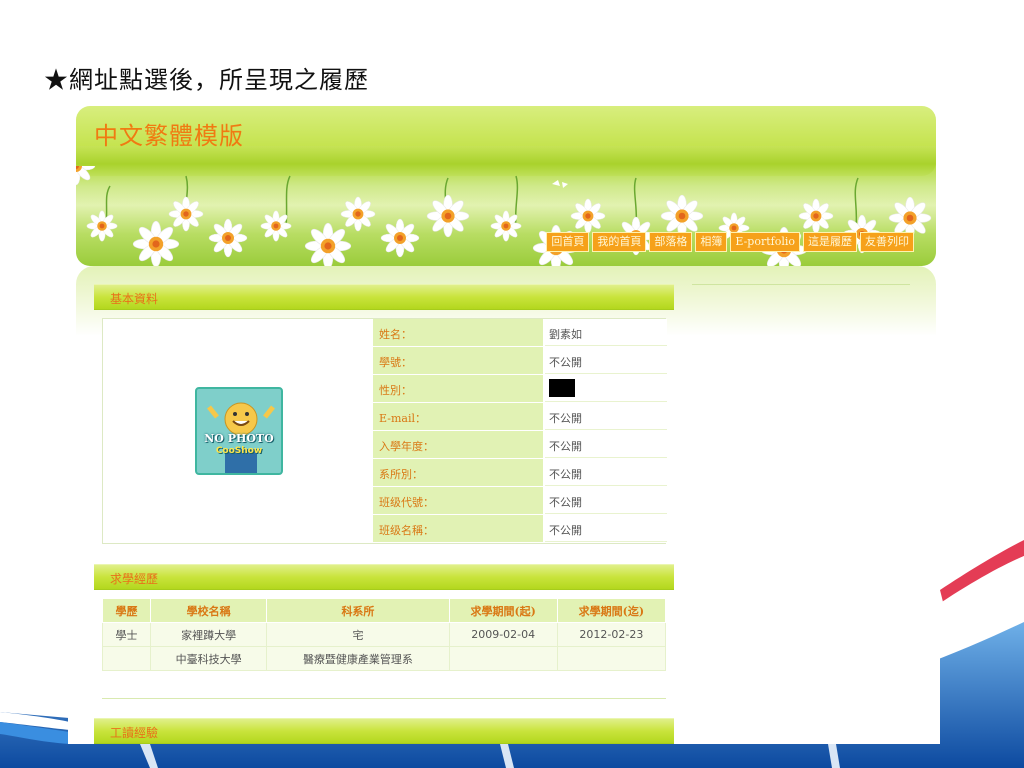  I want to click on redaction-block, so click(562, 388).